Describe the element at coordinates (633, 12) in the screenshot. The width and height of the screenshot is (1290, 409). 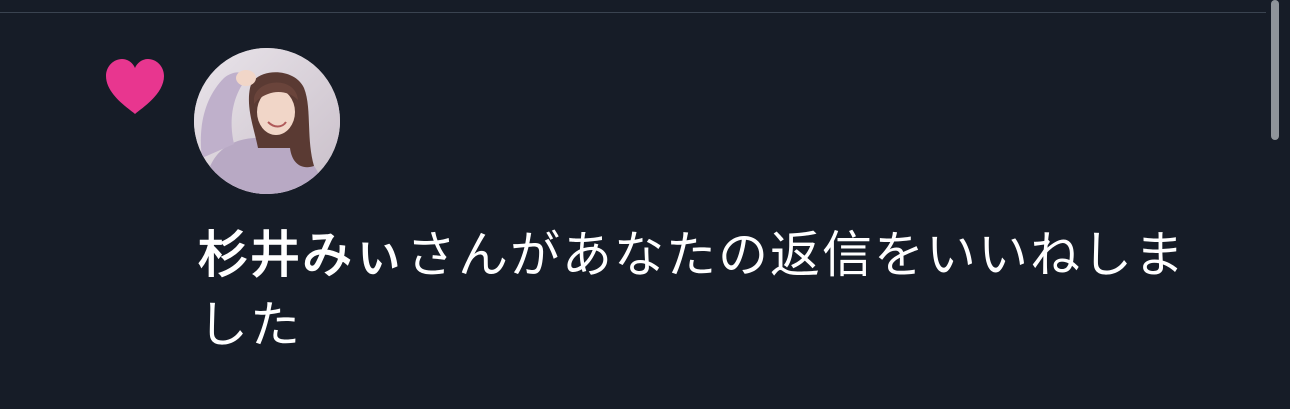
I see `top-divider` at that location.